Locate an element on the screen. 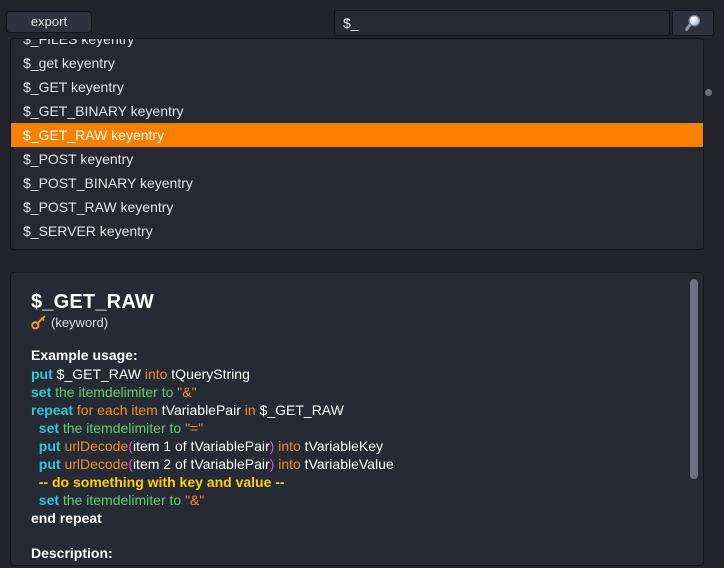 This screenshot has width=724, height=568. detail-scrollbar-thumb is located at coordinates (694, 379).